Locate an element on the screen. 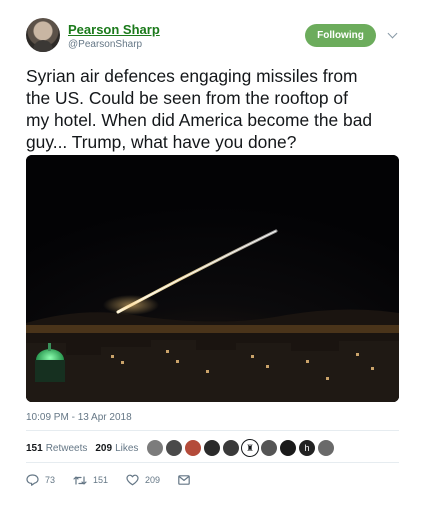 The width and height of the screenshot is (424, 505). avatar-7-icon is located at coordinates (269, 448).